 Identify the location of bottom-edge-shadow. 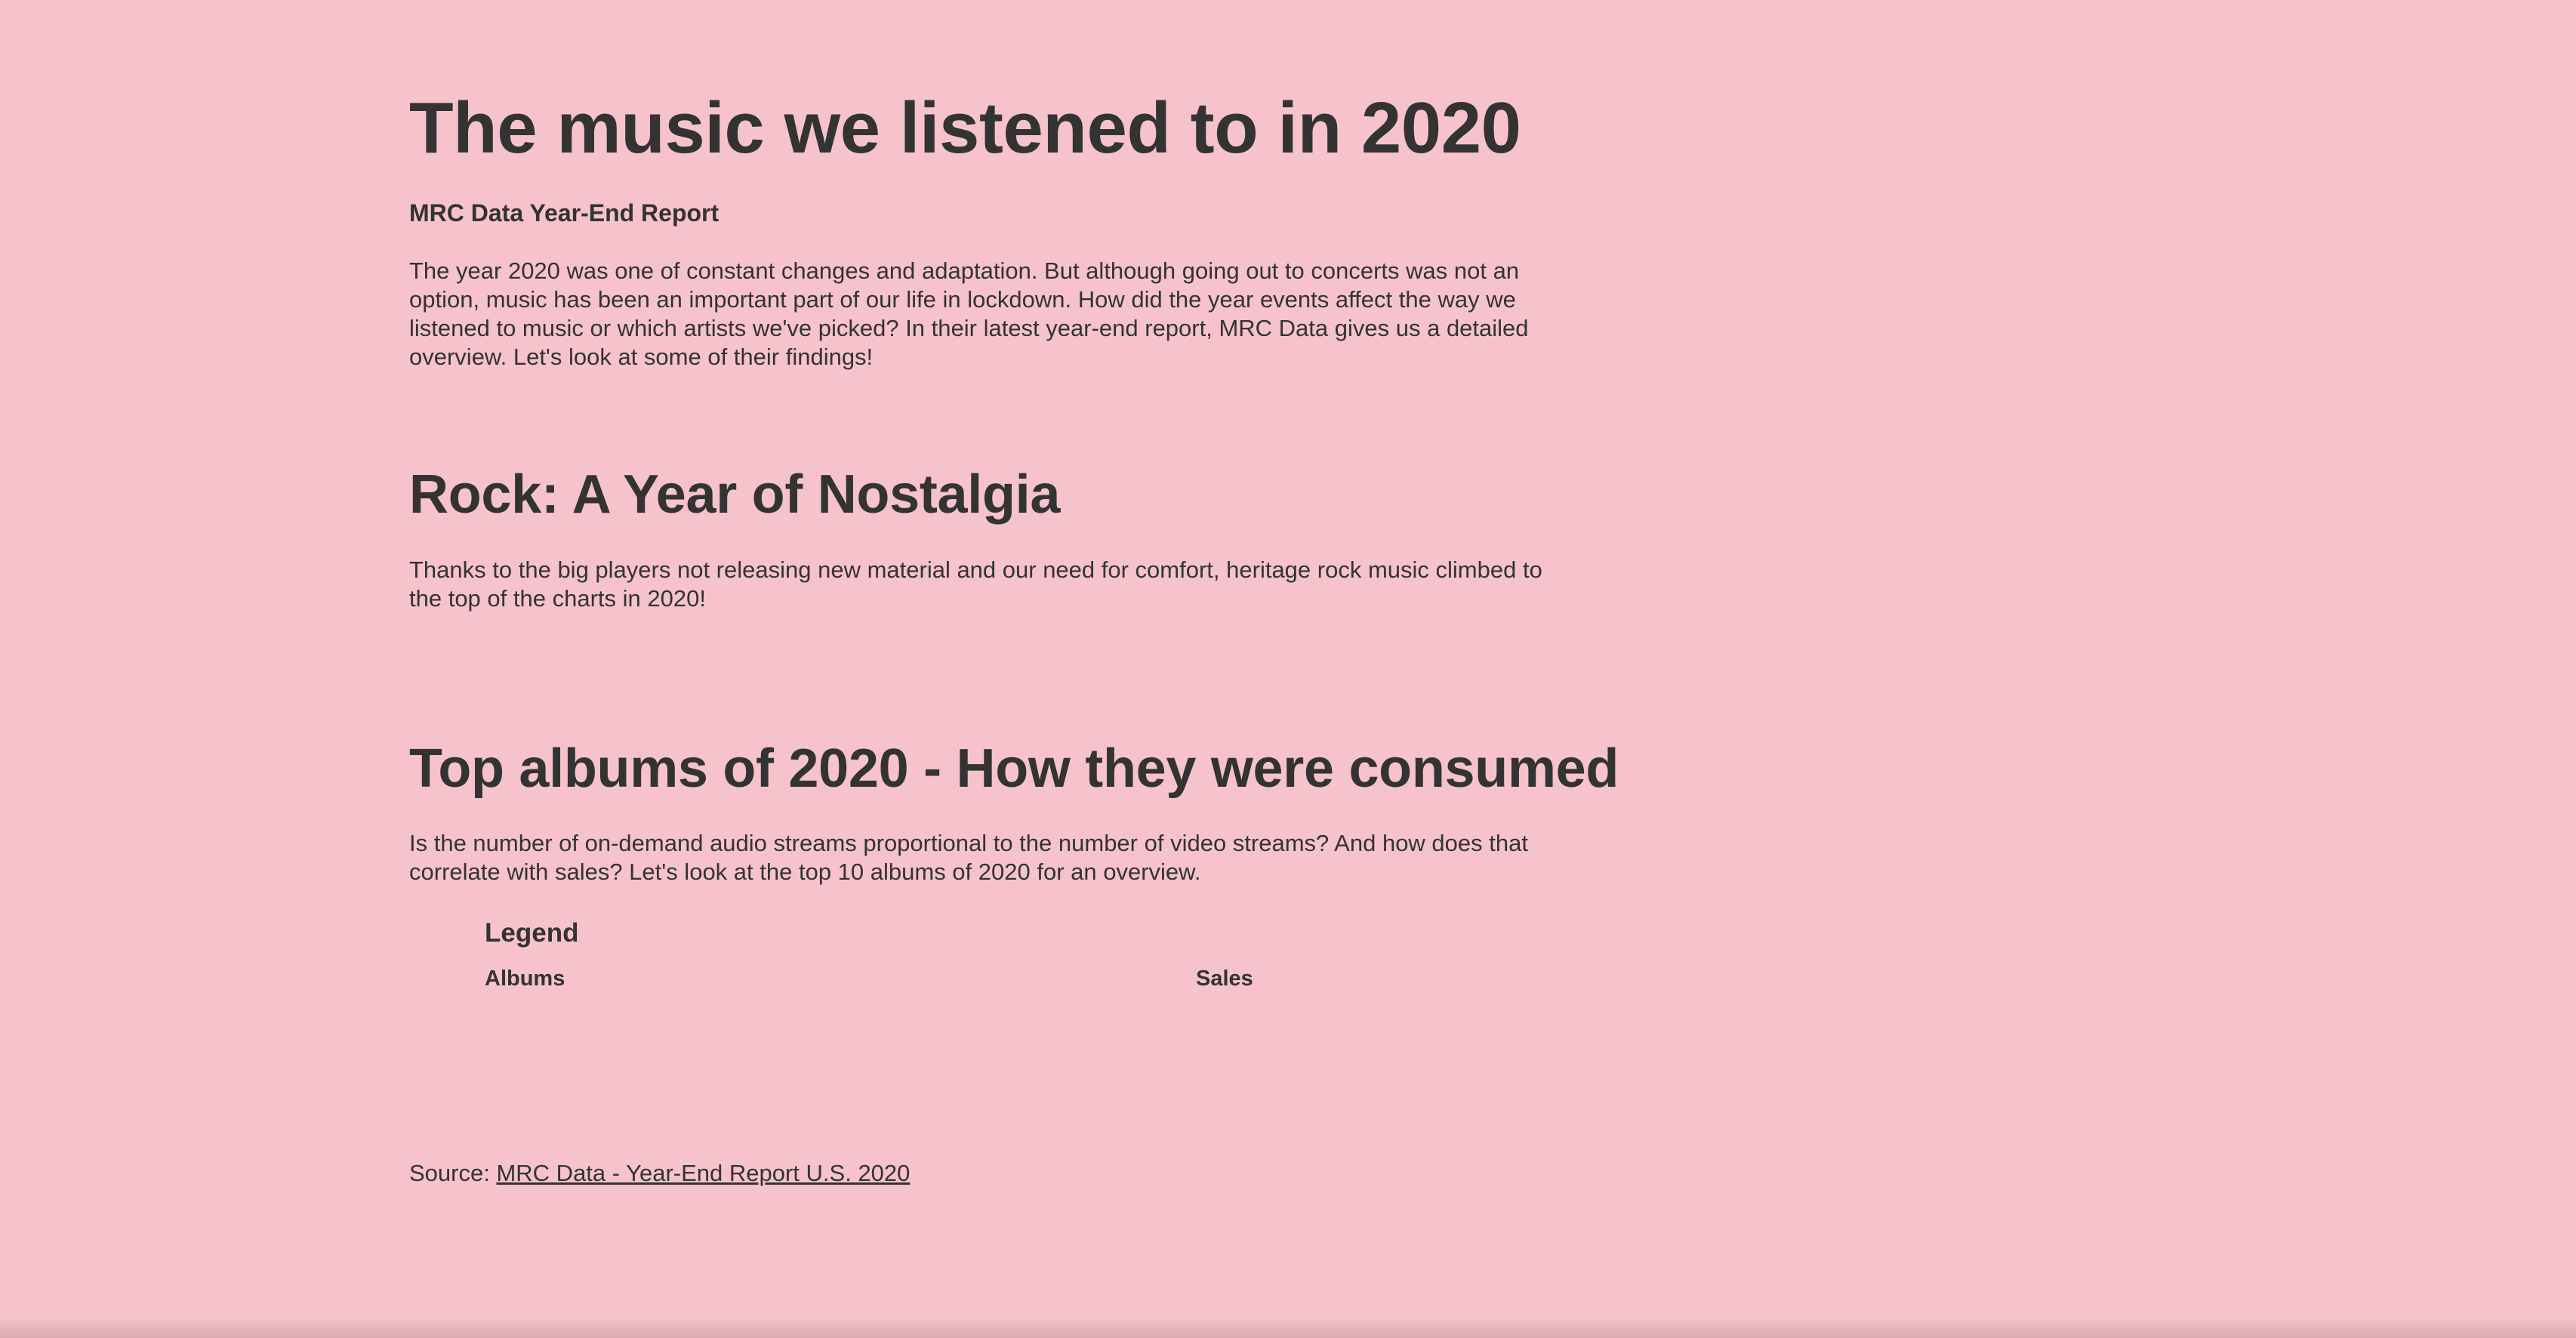
(1288, 1327).